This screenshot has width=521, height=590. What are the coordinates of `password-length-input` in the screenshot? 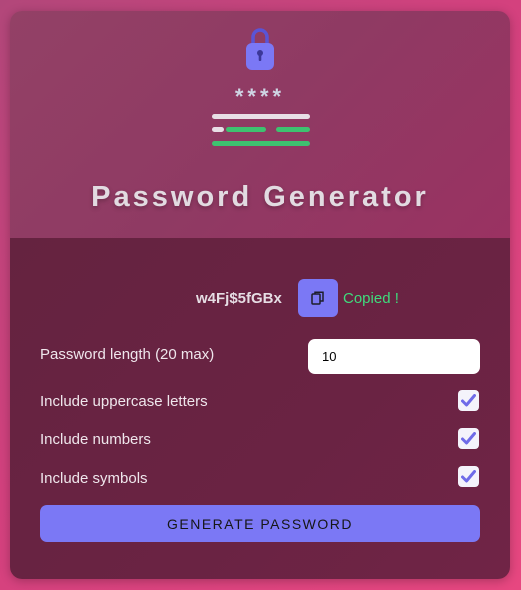 It's located at (394, 356).